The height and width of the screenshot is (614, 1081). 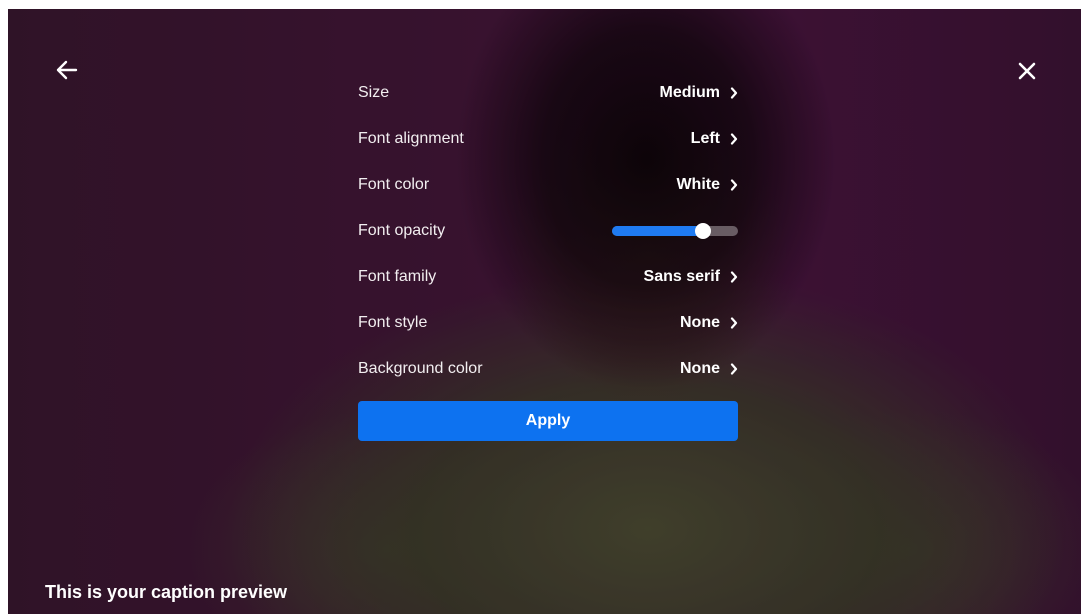 I want to click on setting-value: White, so click(x=698, y=184).